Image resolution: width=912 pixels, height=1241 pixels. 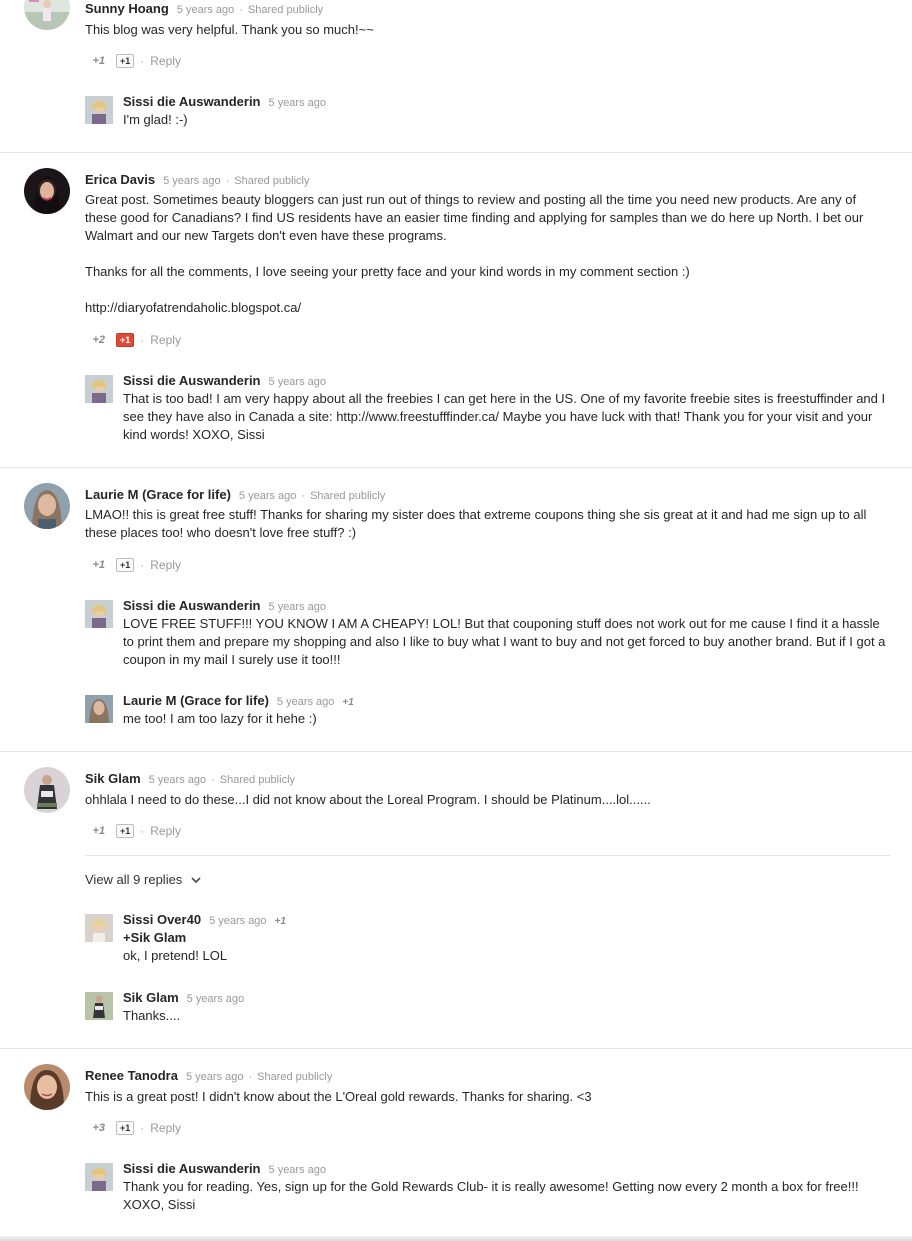 I want to click on reply-text: me too! I am too lazy for it hehe :), so click(x=220, y=718).